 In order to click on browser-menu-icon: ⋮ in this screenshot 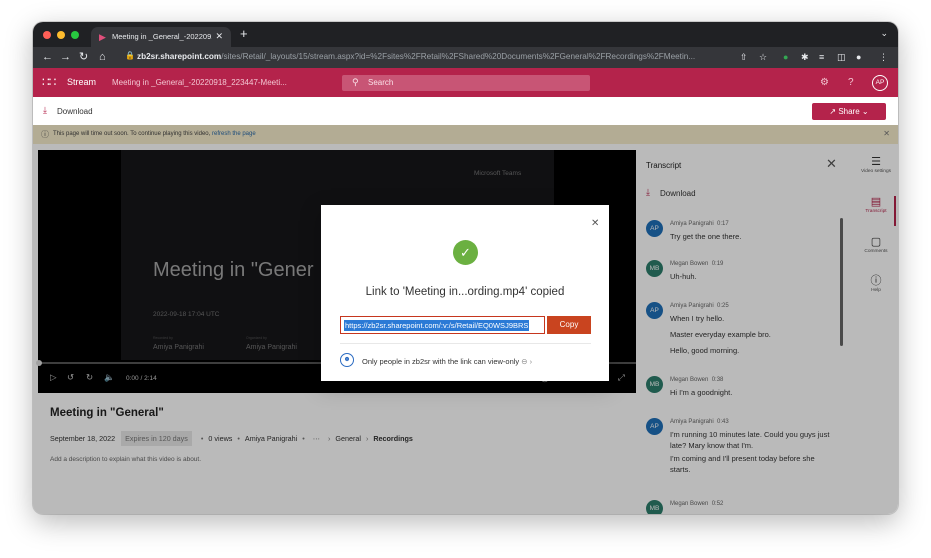, I will do `click(883, 57)`.